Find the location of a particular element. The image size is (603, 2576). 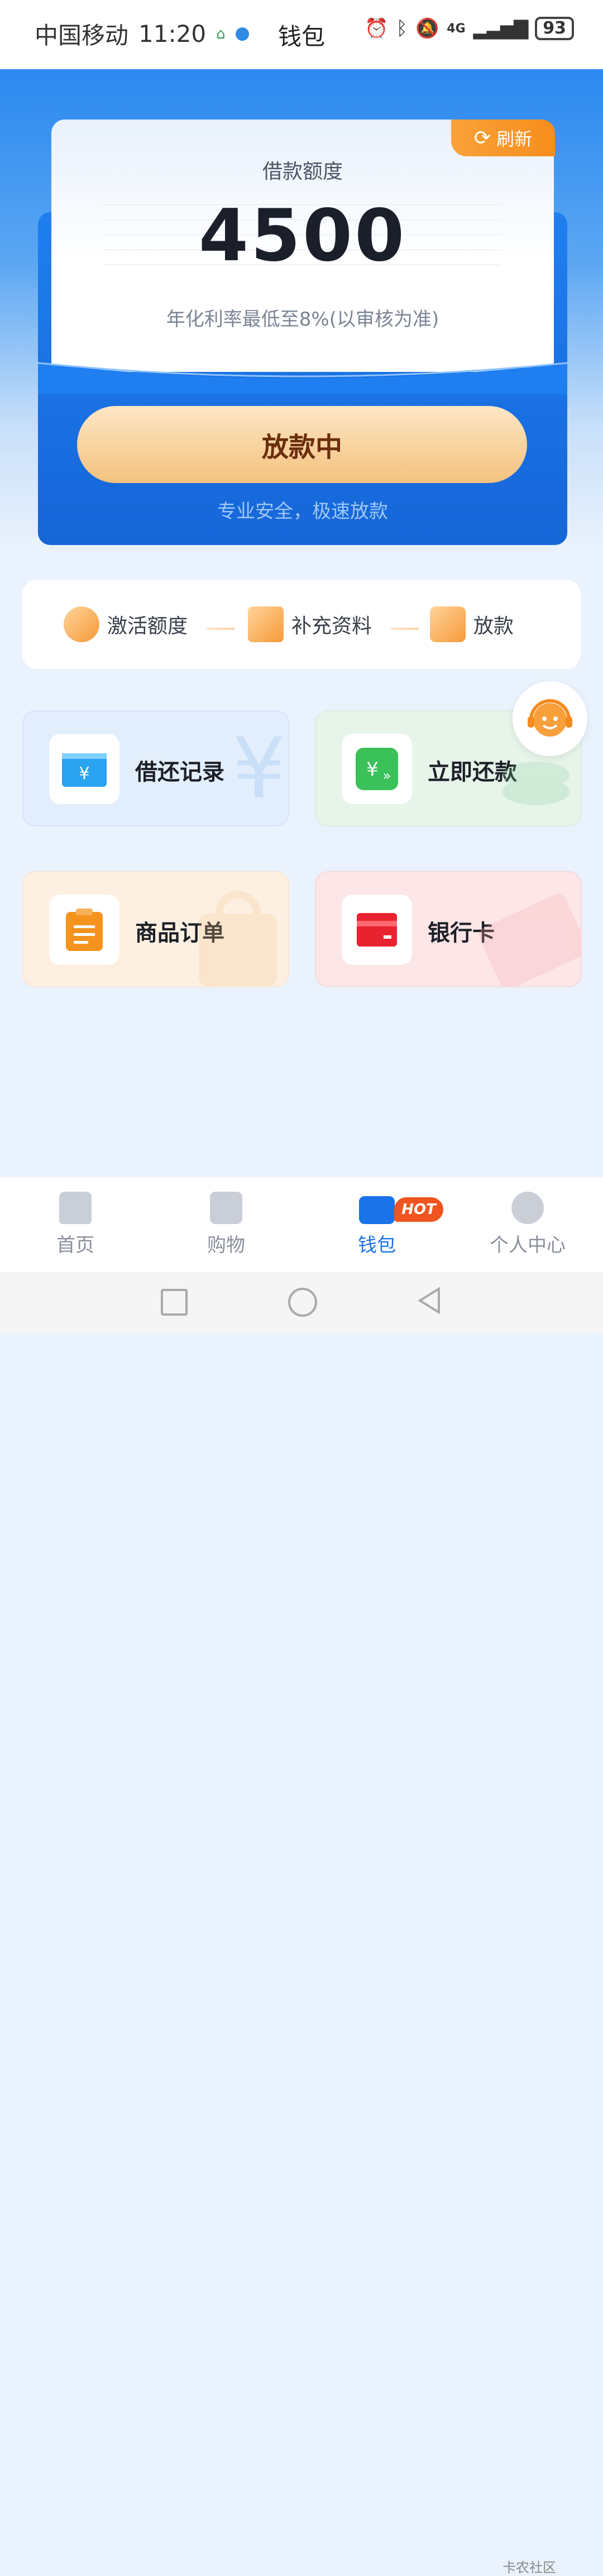

customer-service-button is located at coordinates (550, 718).